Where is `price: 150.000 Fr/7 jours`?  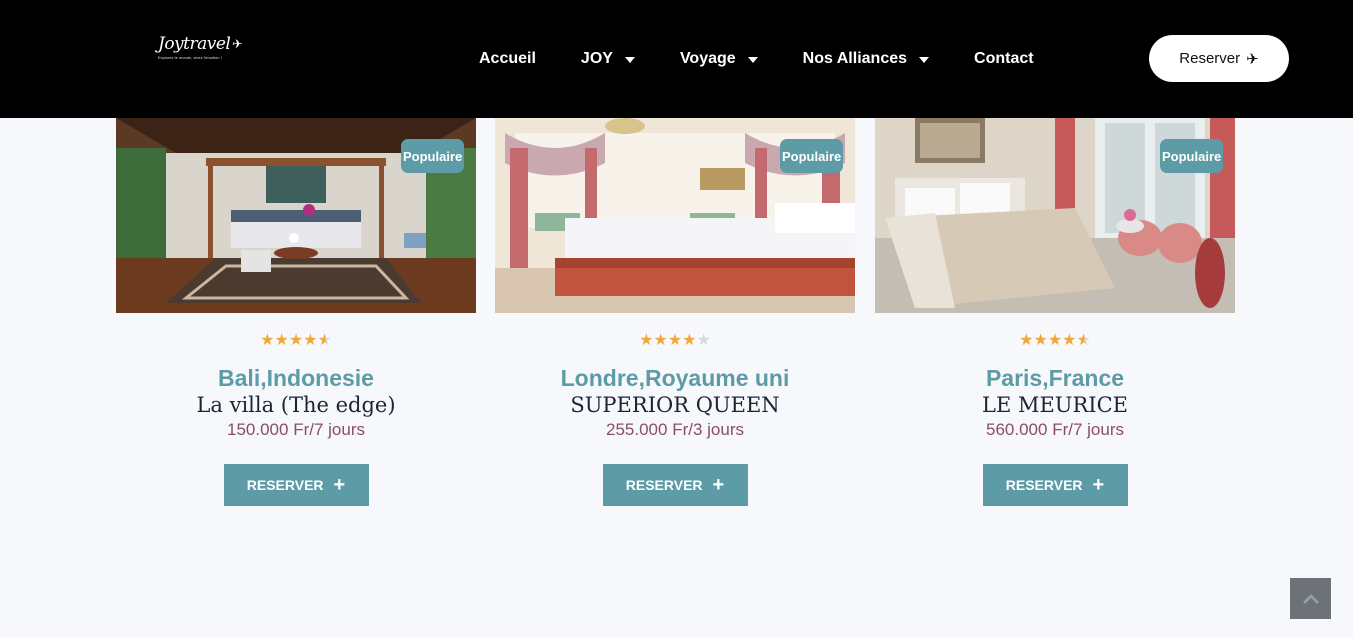 price: 150.000 Fr/7 jours is located at coordinates (296, 429).